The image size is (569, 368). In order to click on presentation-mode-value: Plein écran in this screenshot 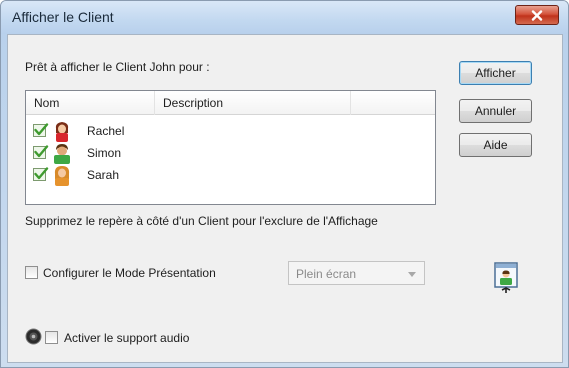, I will do `click(326, 274)`.